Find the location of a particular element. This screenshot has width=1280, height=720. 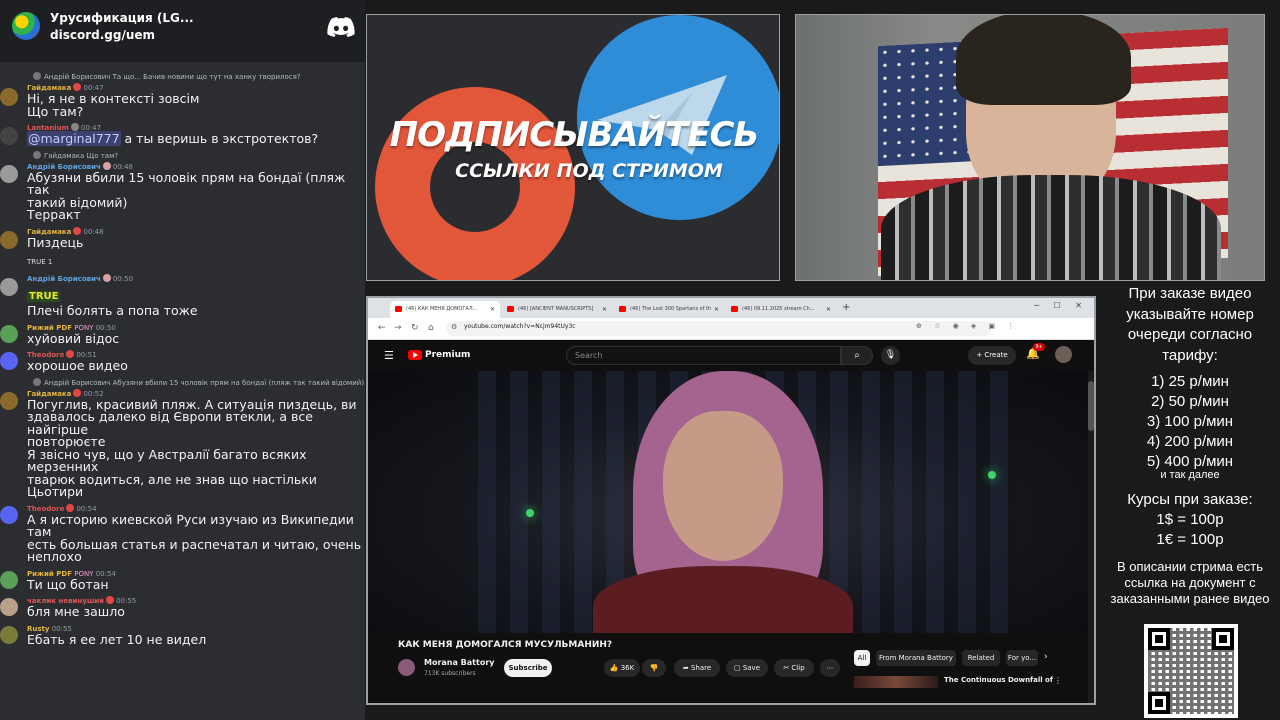

more-options-icon: ⋮ is located at coordinates (1058, 680).